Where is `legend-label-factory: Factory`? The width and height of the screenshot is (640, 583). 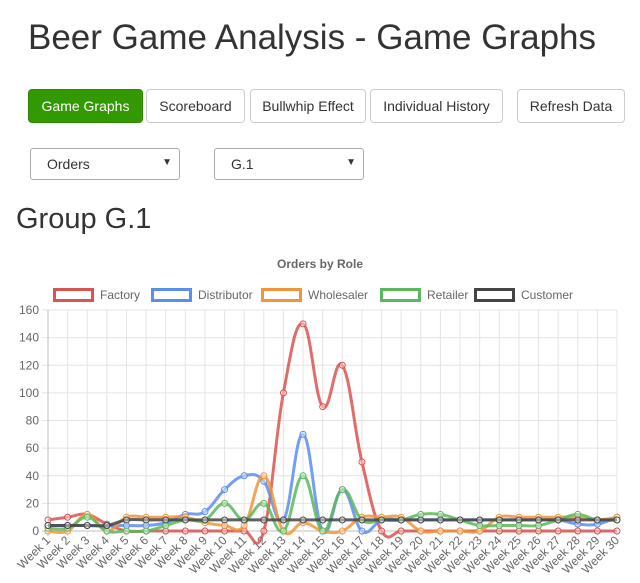
legend-label-factory: Factory is located at coordinates (120, 295).